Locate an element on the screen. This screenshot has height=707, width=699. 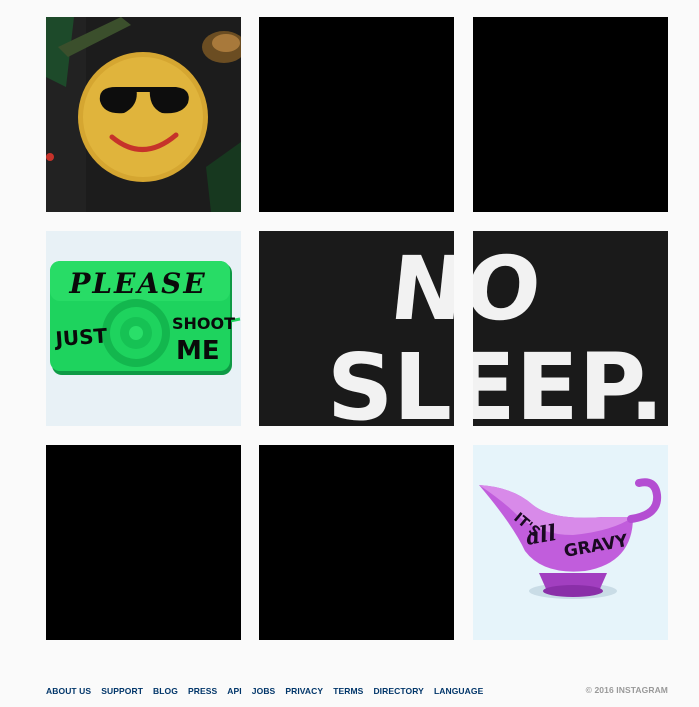
footer-link-api: API is located at coordinates (234, 691).